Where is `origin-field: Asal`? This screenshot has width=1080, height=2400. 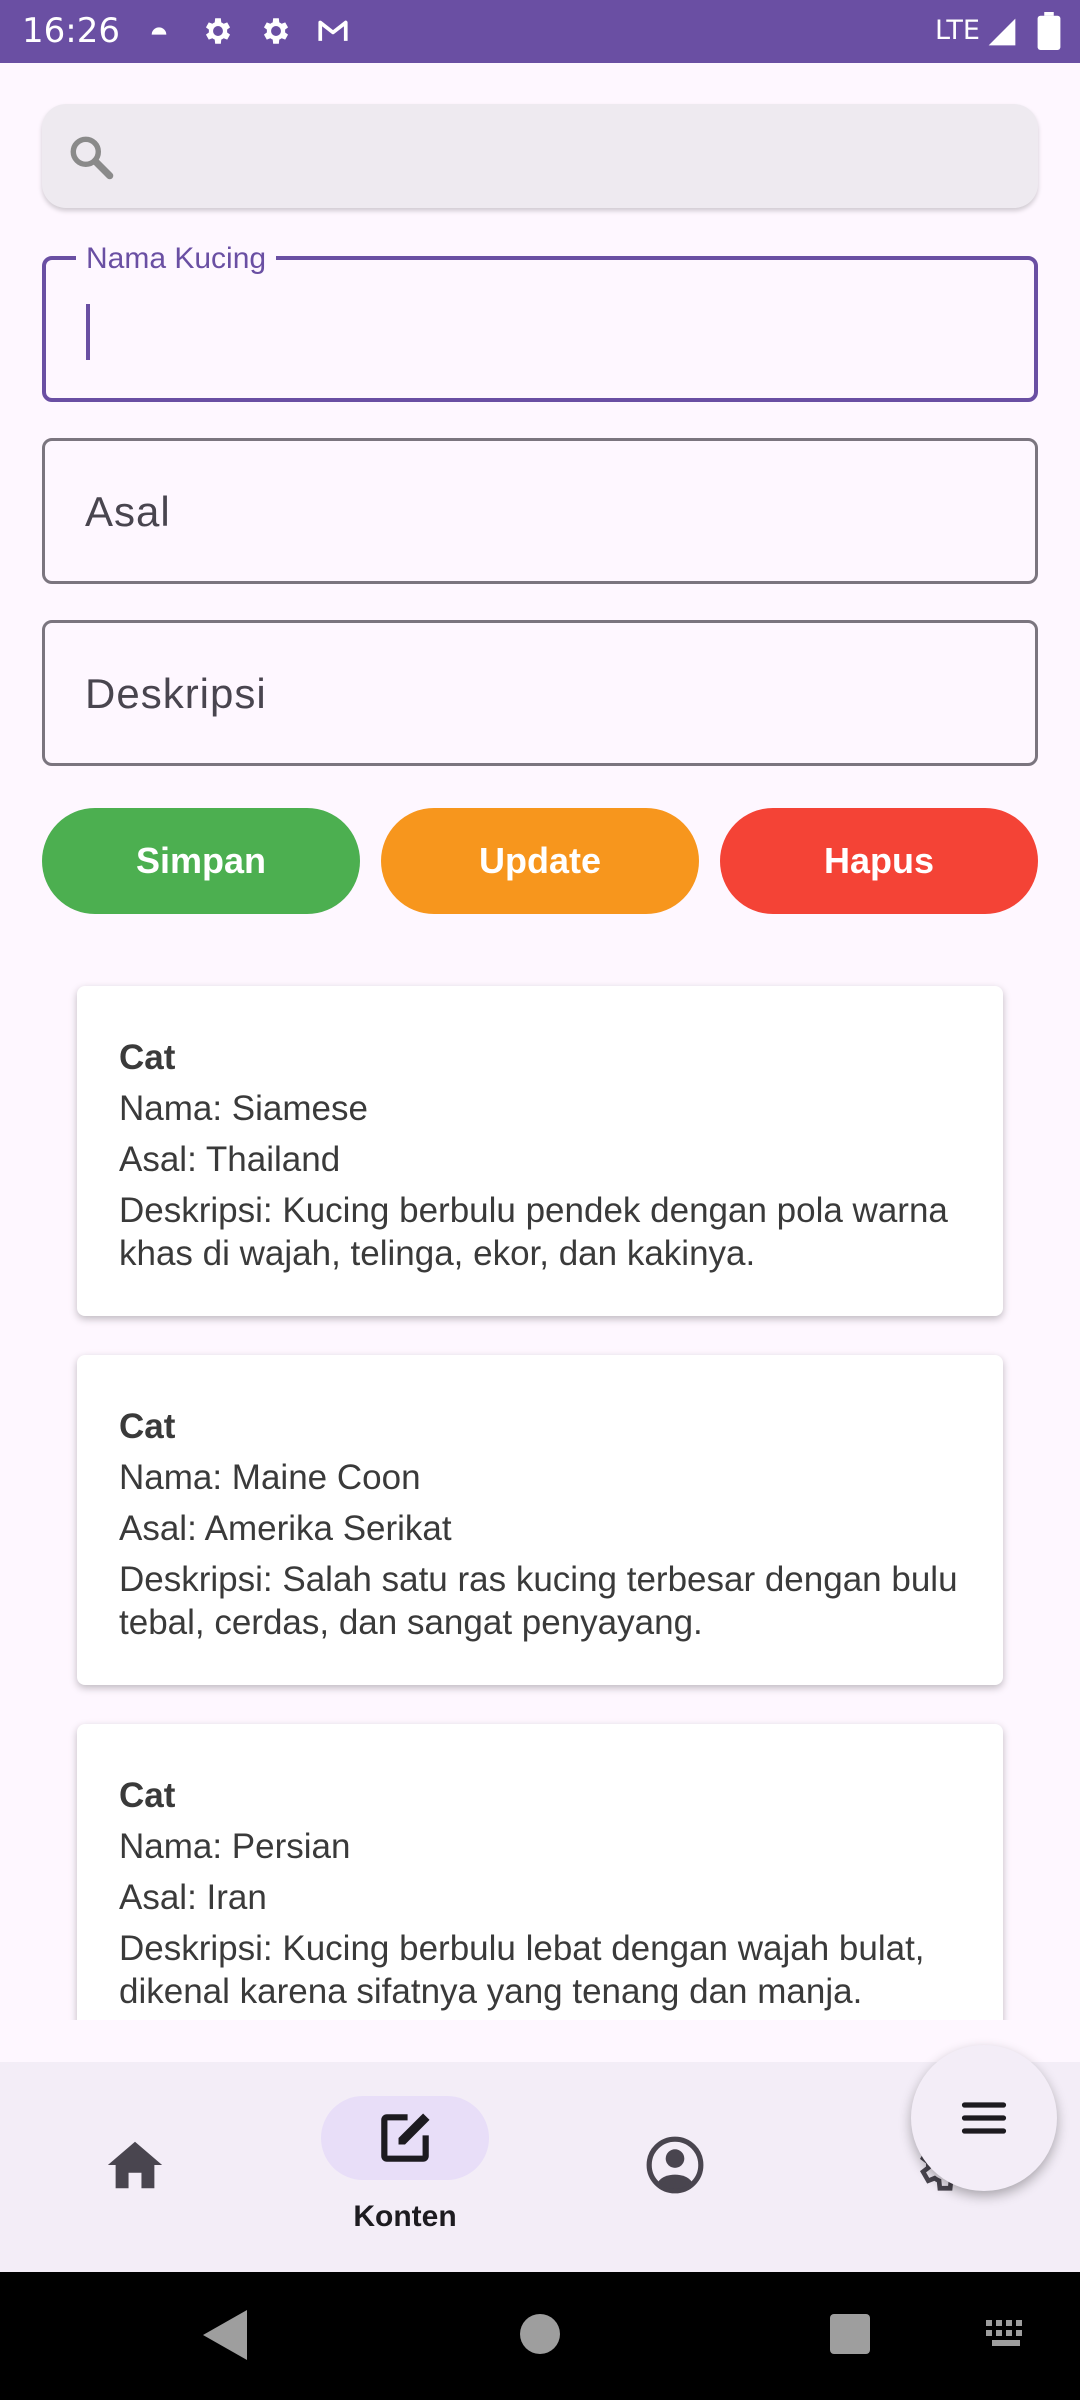
origin-field: Asal is located at coordinates (540, 511).